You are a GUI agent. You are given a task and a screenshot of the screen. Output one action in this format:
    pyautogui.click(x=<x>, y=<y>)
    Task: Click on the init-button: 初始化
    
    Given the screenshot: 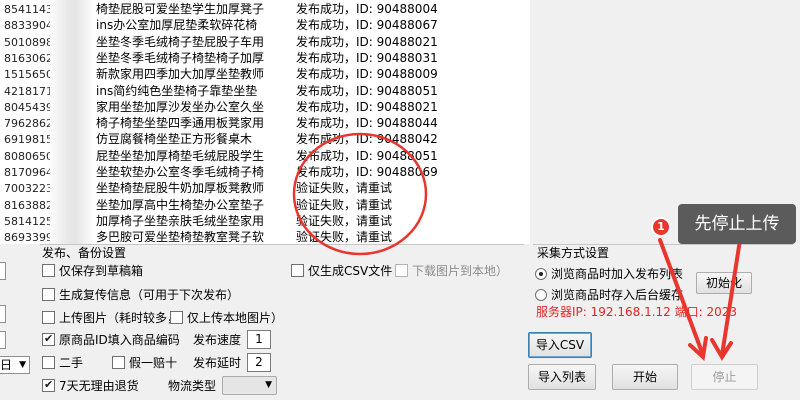 What is the action you would take?
    pyautogui.click(x=724, y=283)
    